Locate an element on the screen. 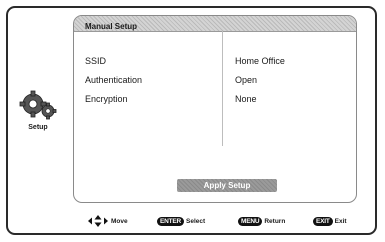  setting-row-authentication: Authentication Open is located at coordinates (215, 84).